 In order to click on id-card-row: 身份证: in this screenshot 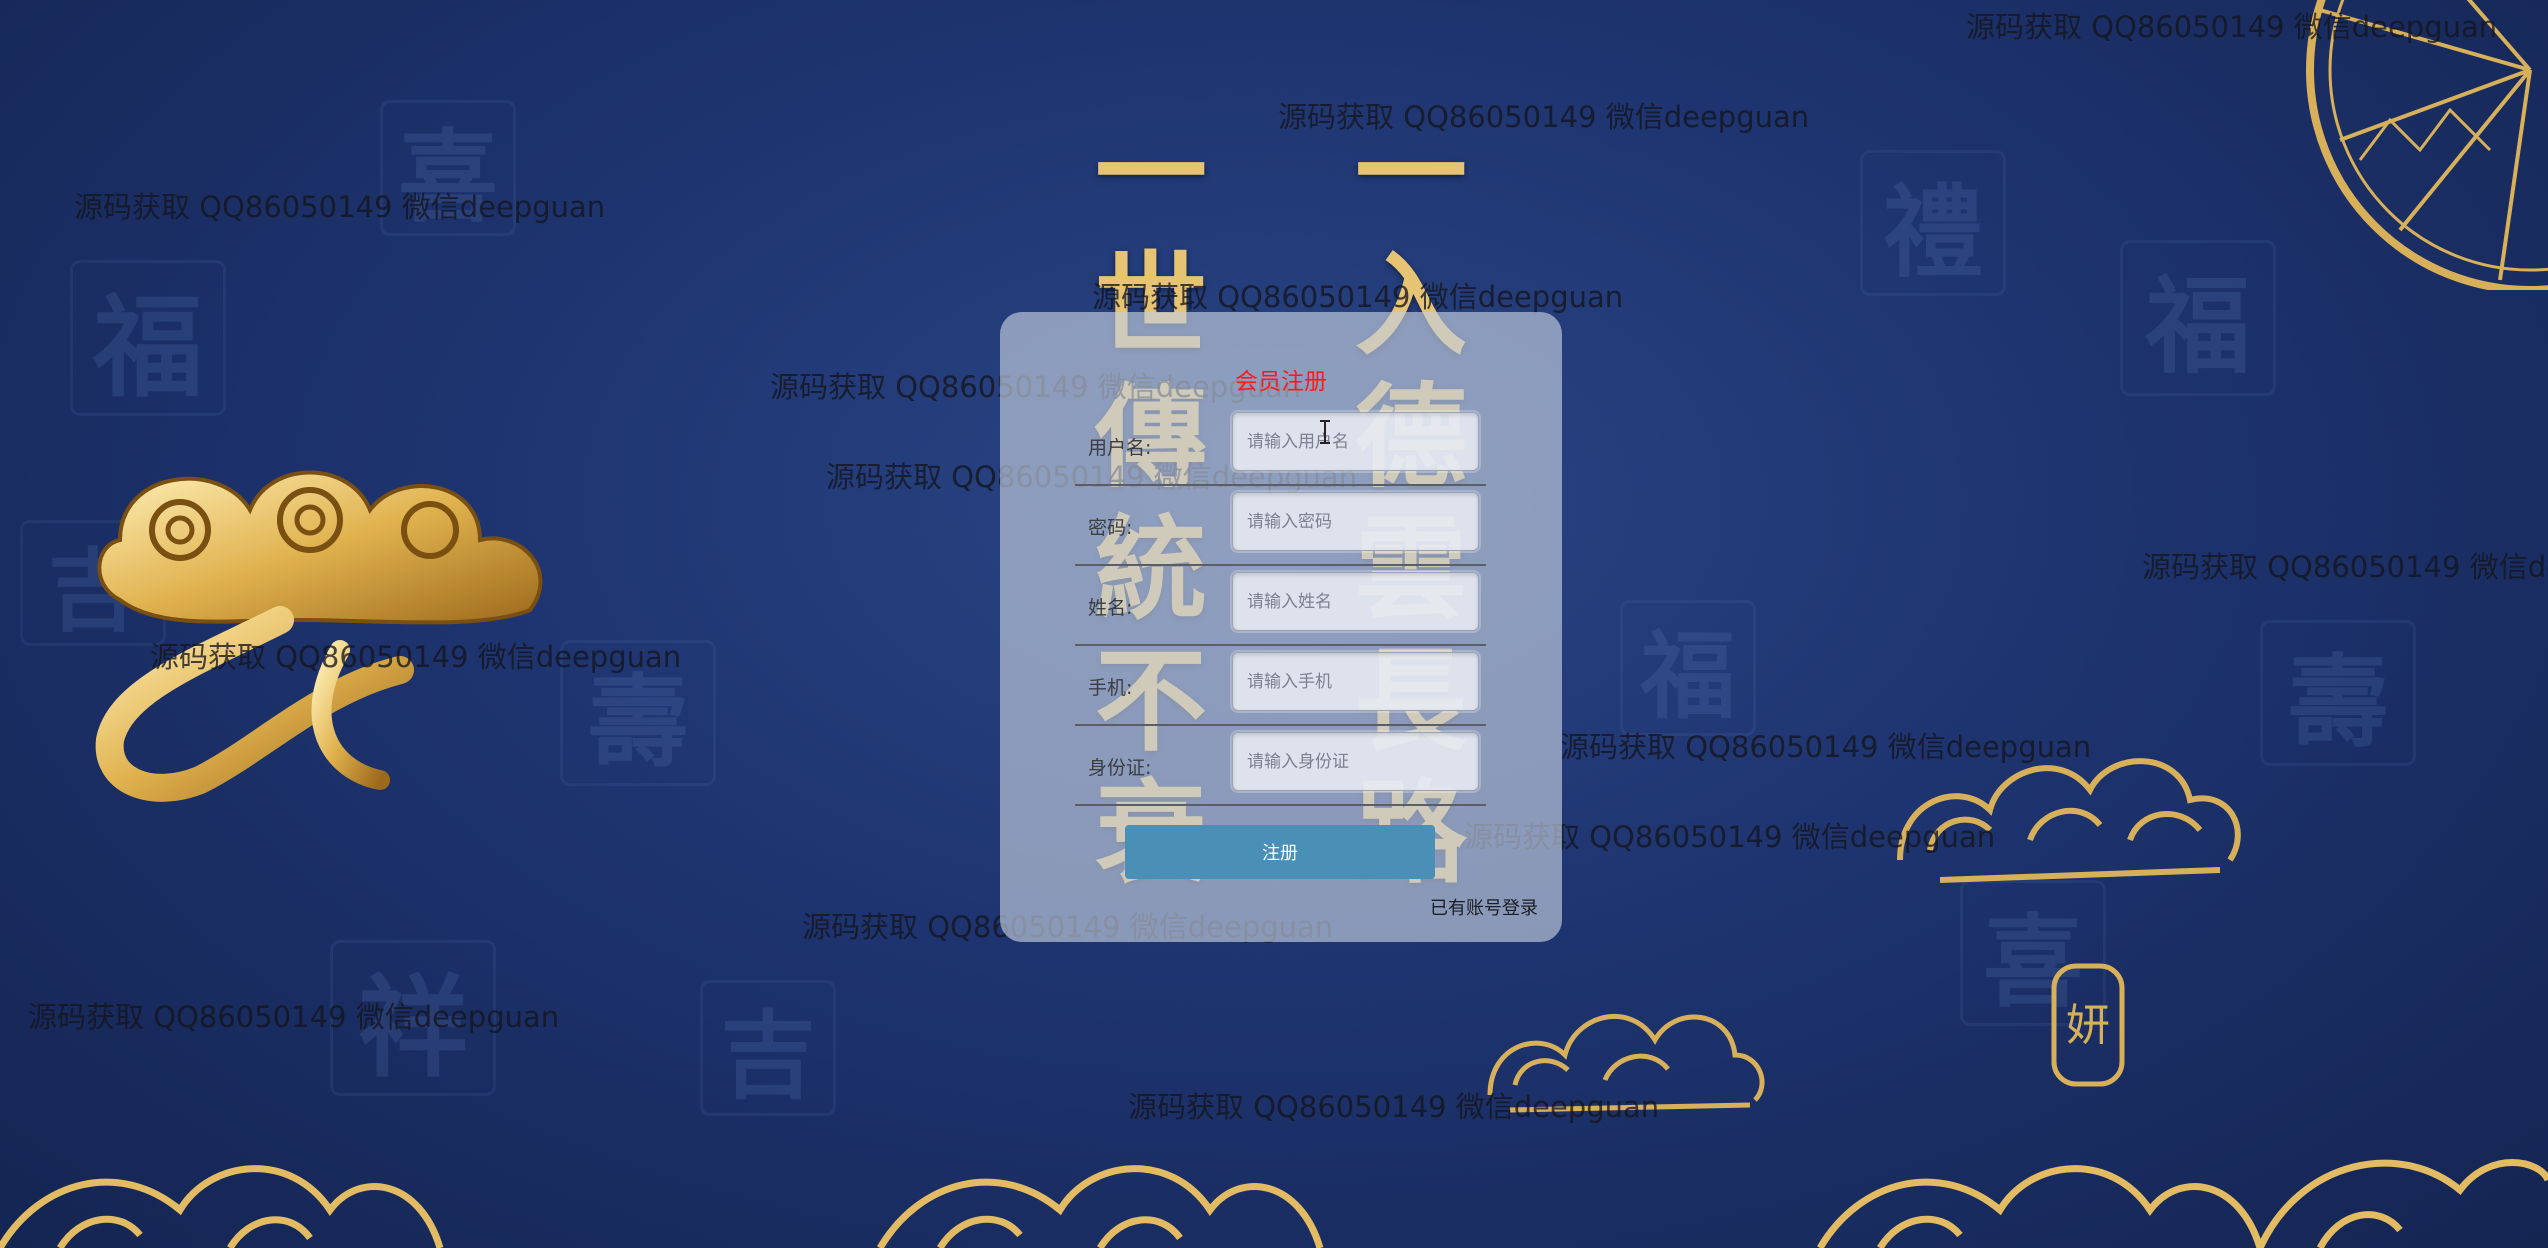, I will do `click(1280, 766)`.